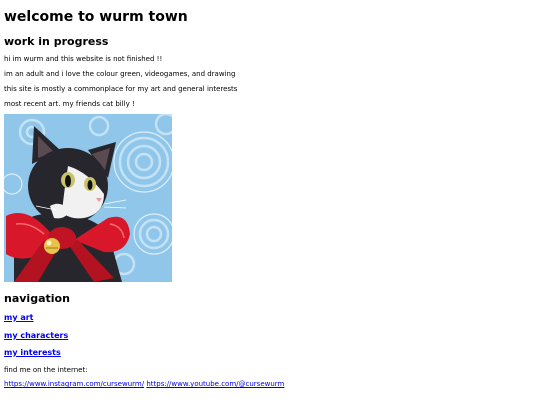  Describe the element at coordinates (46, 370) in the screenshot. I see `social-label: find me on the internet:` at that location.